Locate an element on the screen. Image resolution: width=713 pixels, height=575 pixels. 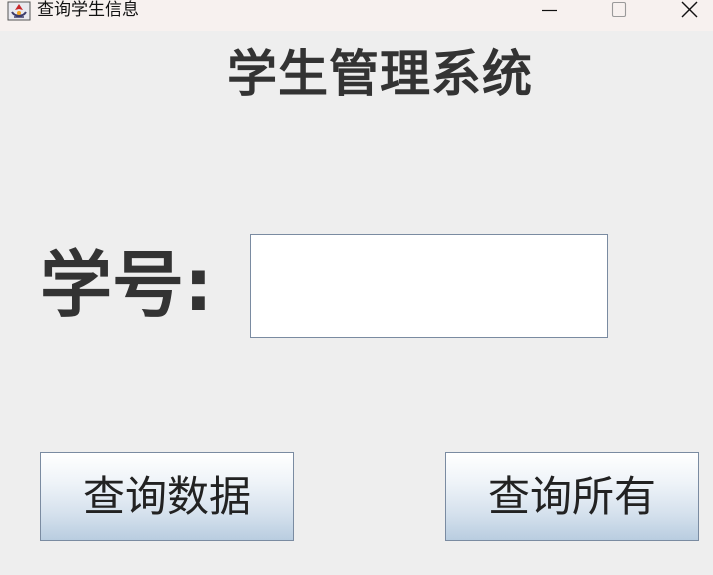
student-id-input is located at coordinates (429, 286).